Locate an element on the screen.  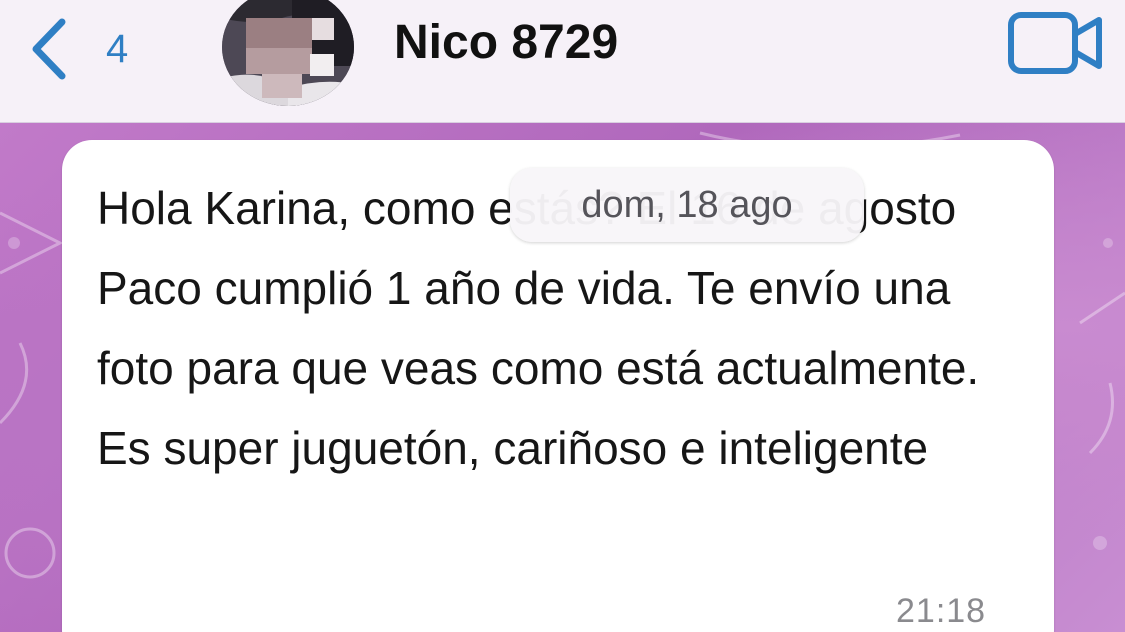
back-button: 4 is located at coordinates (78, 49).